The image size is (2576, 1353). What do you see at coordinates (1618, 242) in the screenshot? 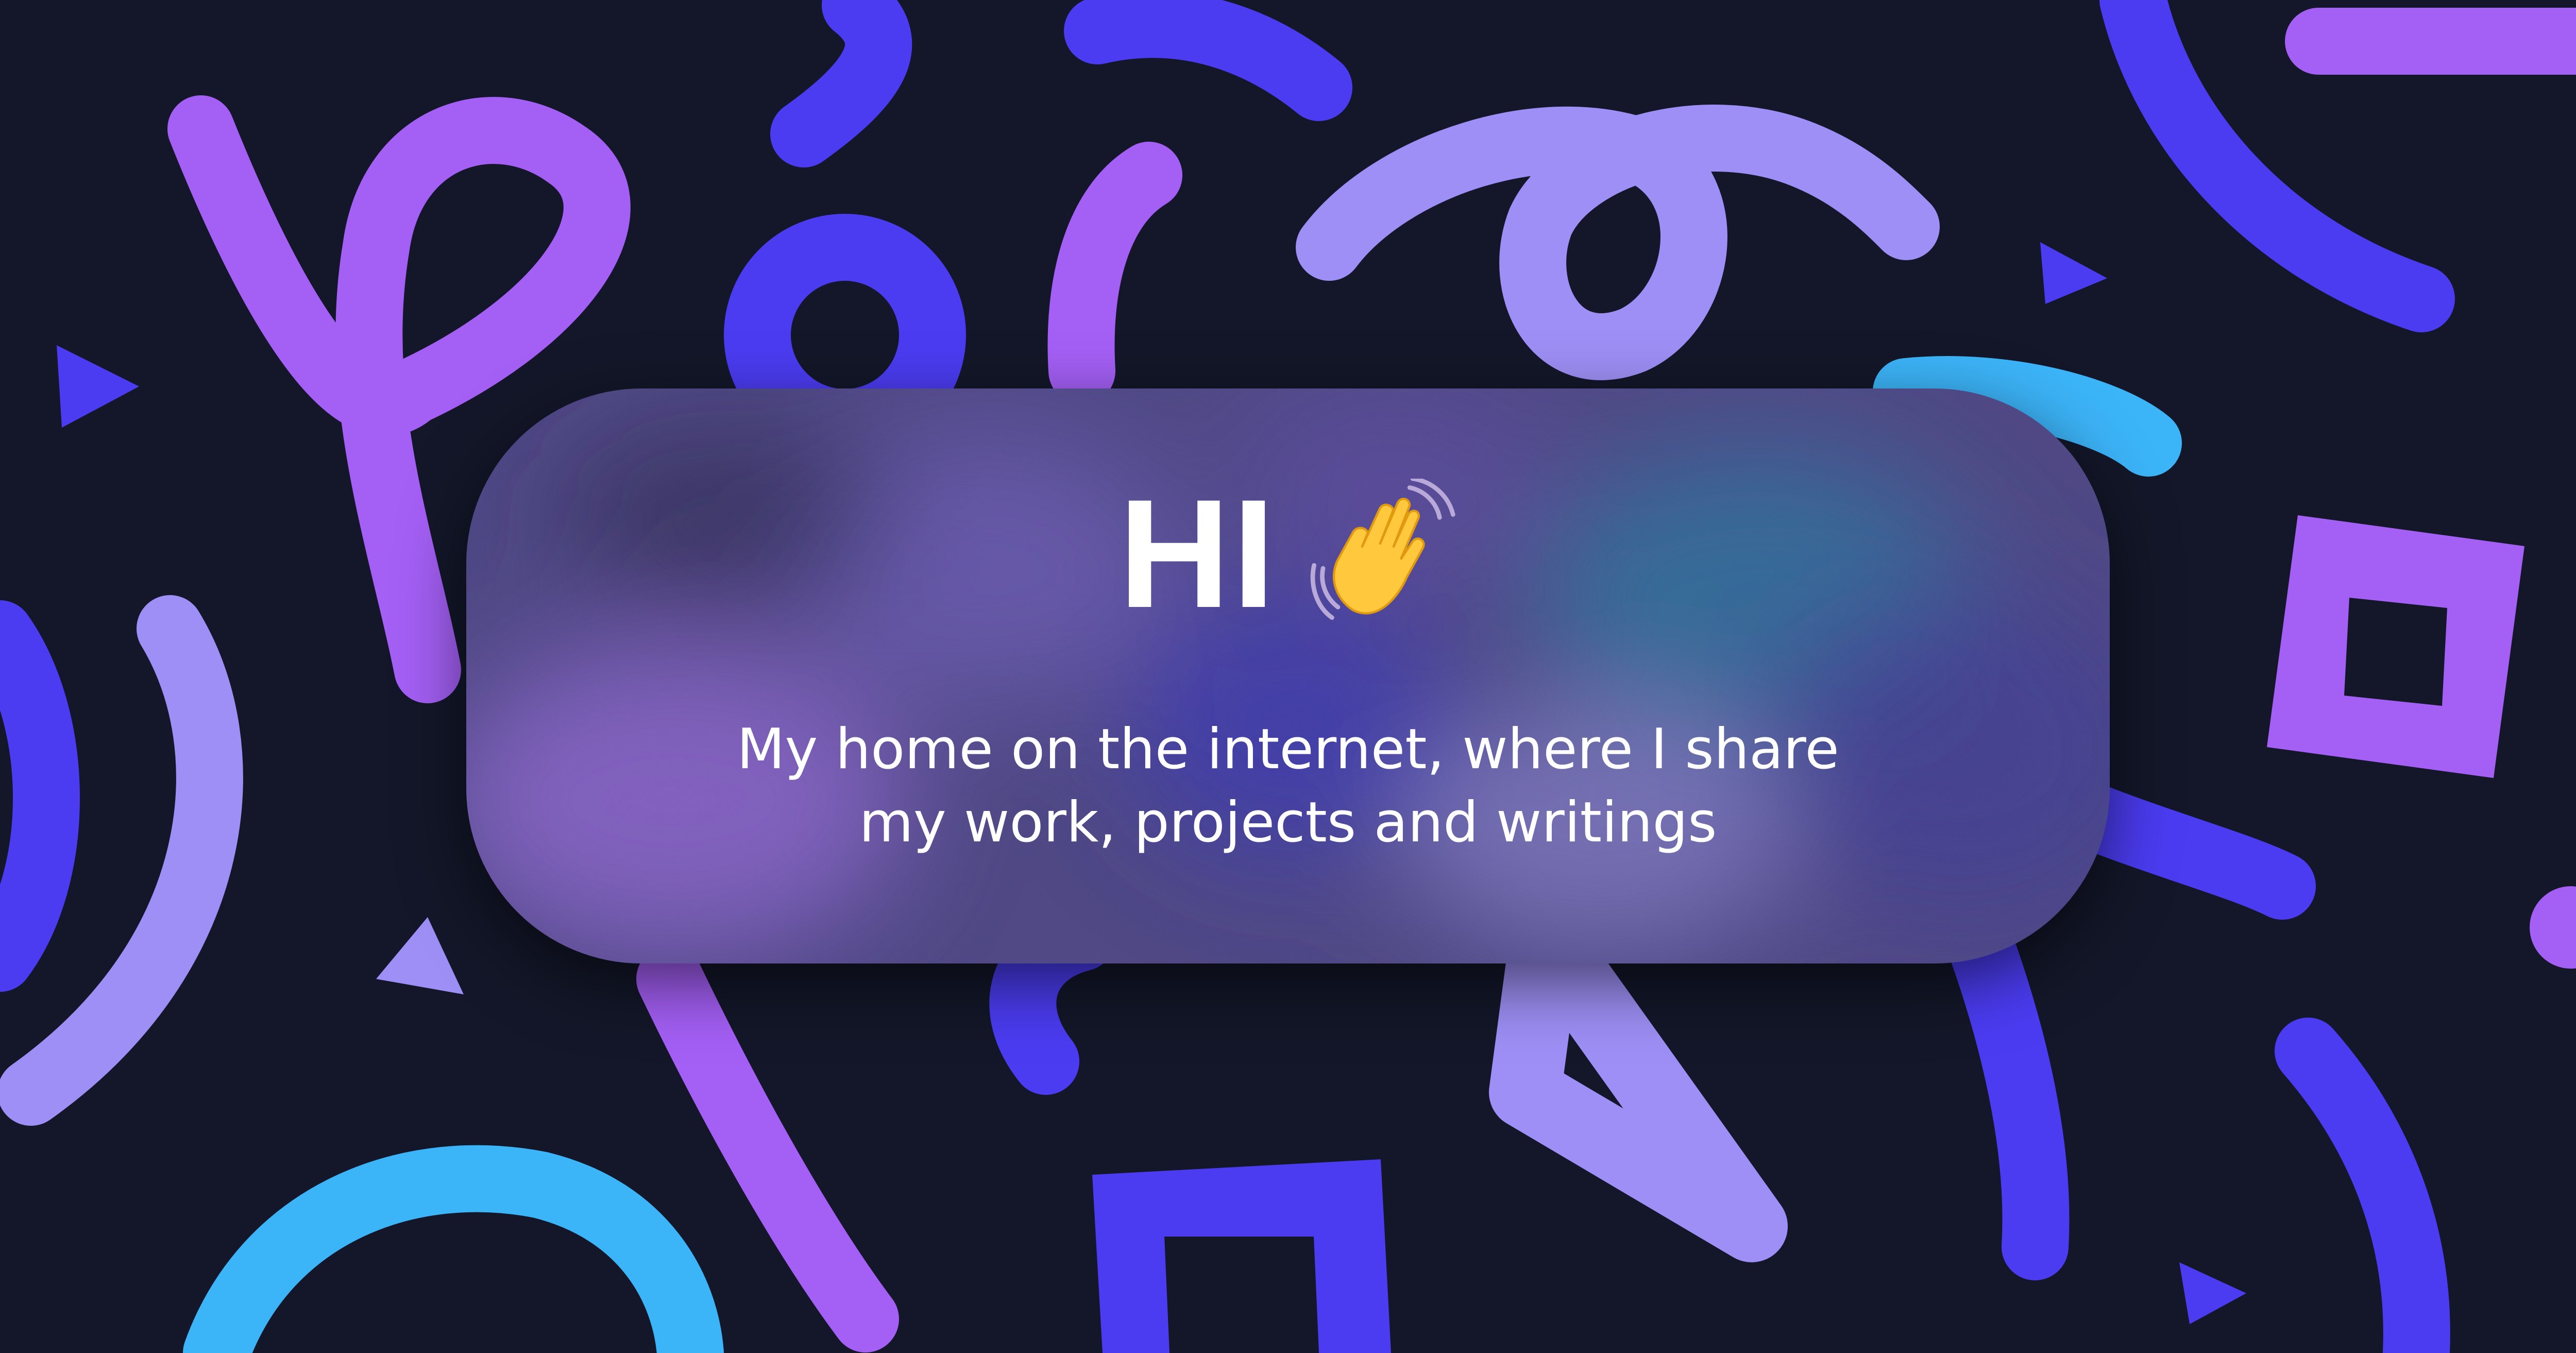
I see `lavender-loop-doodle` at bounding box center [1618, 242].